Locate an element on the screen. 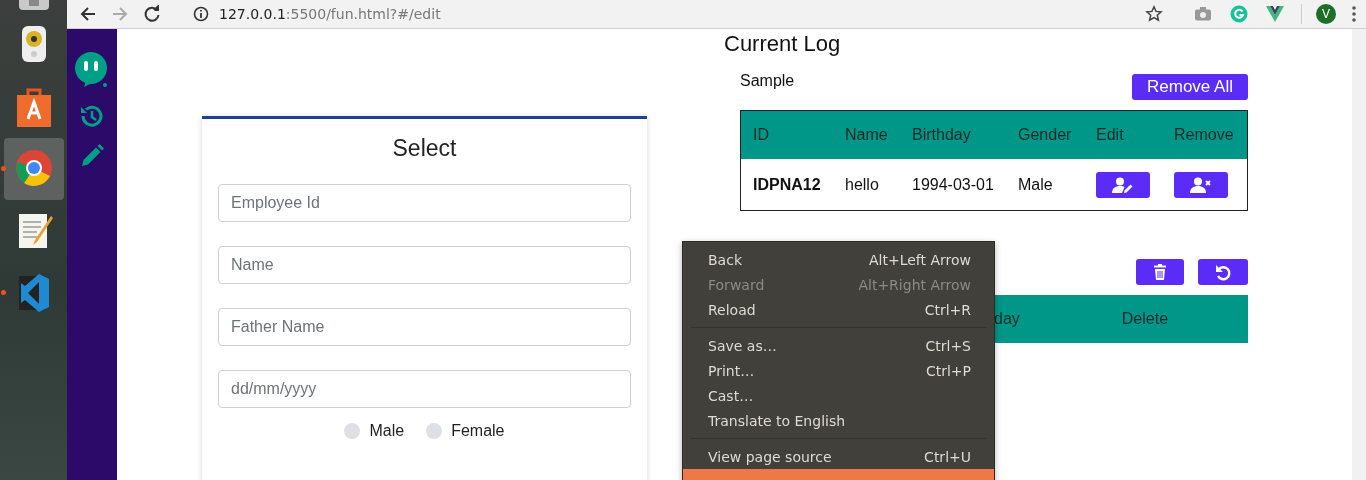 This screenshot has width=1366, height=480. v-logo-icon is located at coordinates (1275, 14).